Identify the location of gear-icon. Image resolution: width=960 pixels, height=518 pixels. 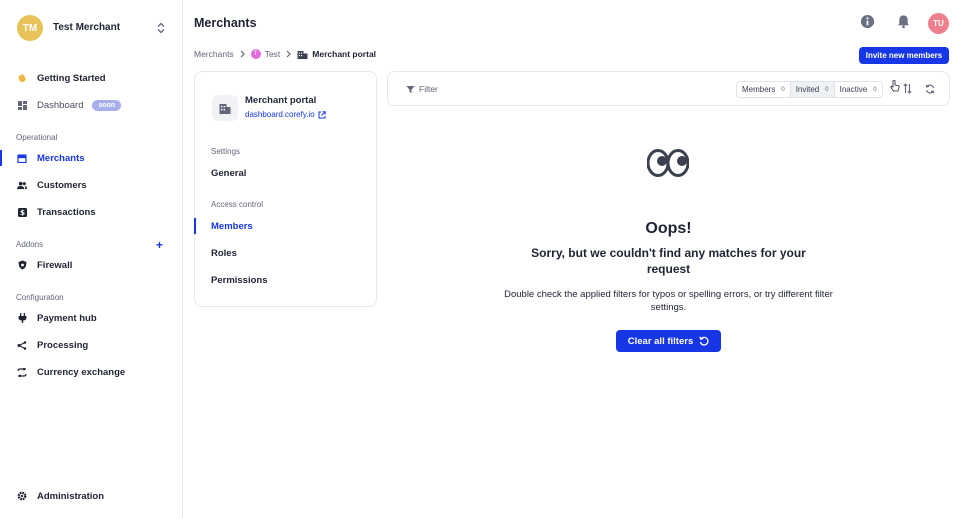
(22, 496).